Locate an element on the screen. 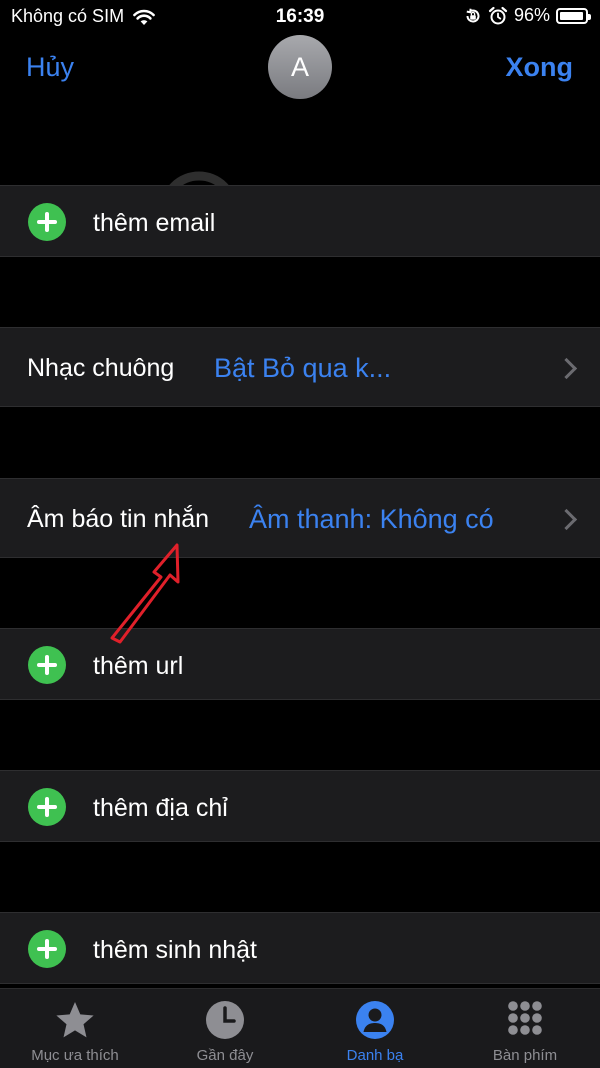  battery-level is located at coordinates (572, 15).